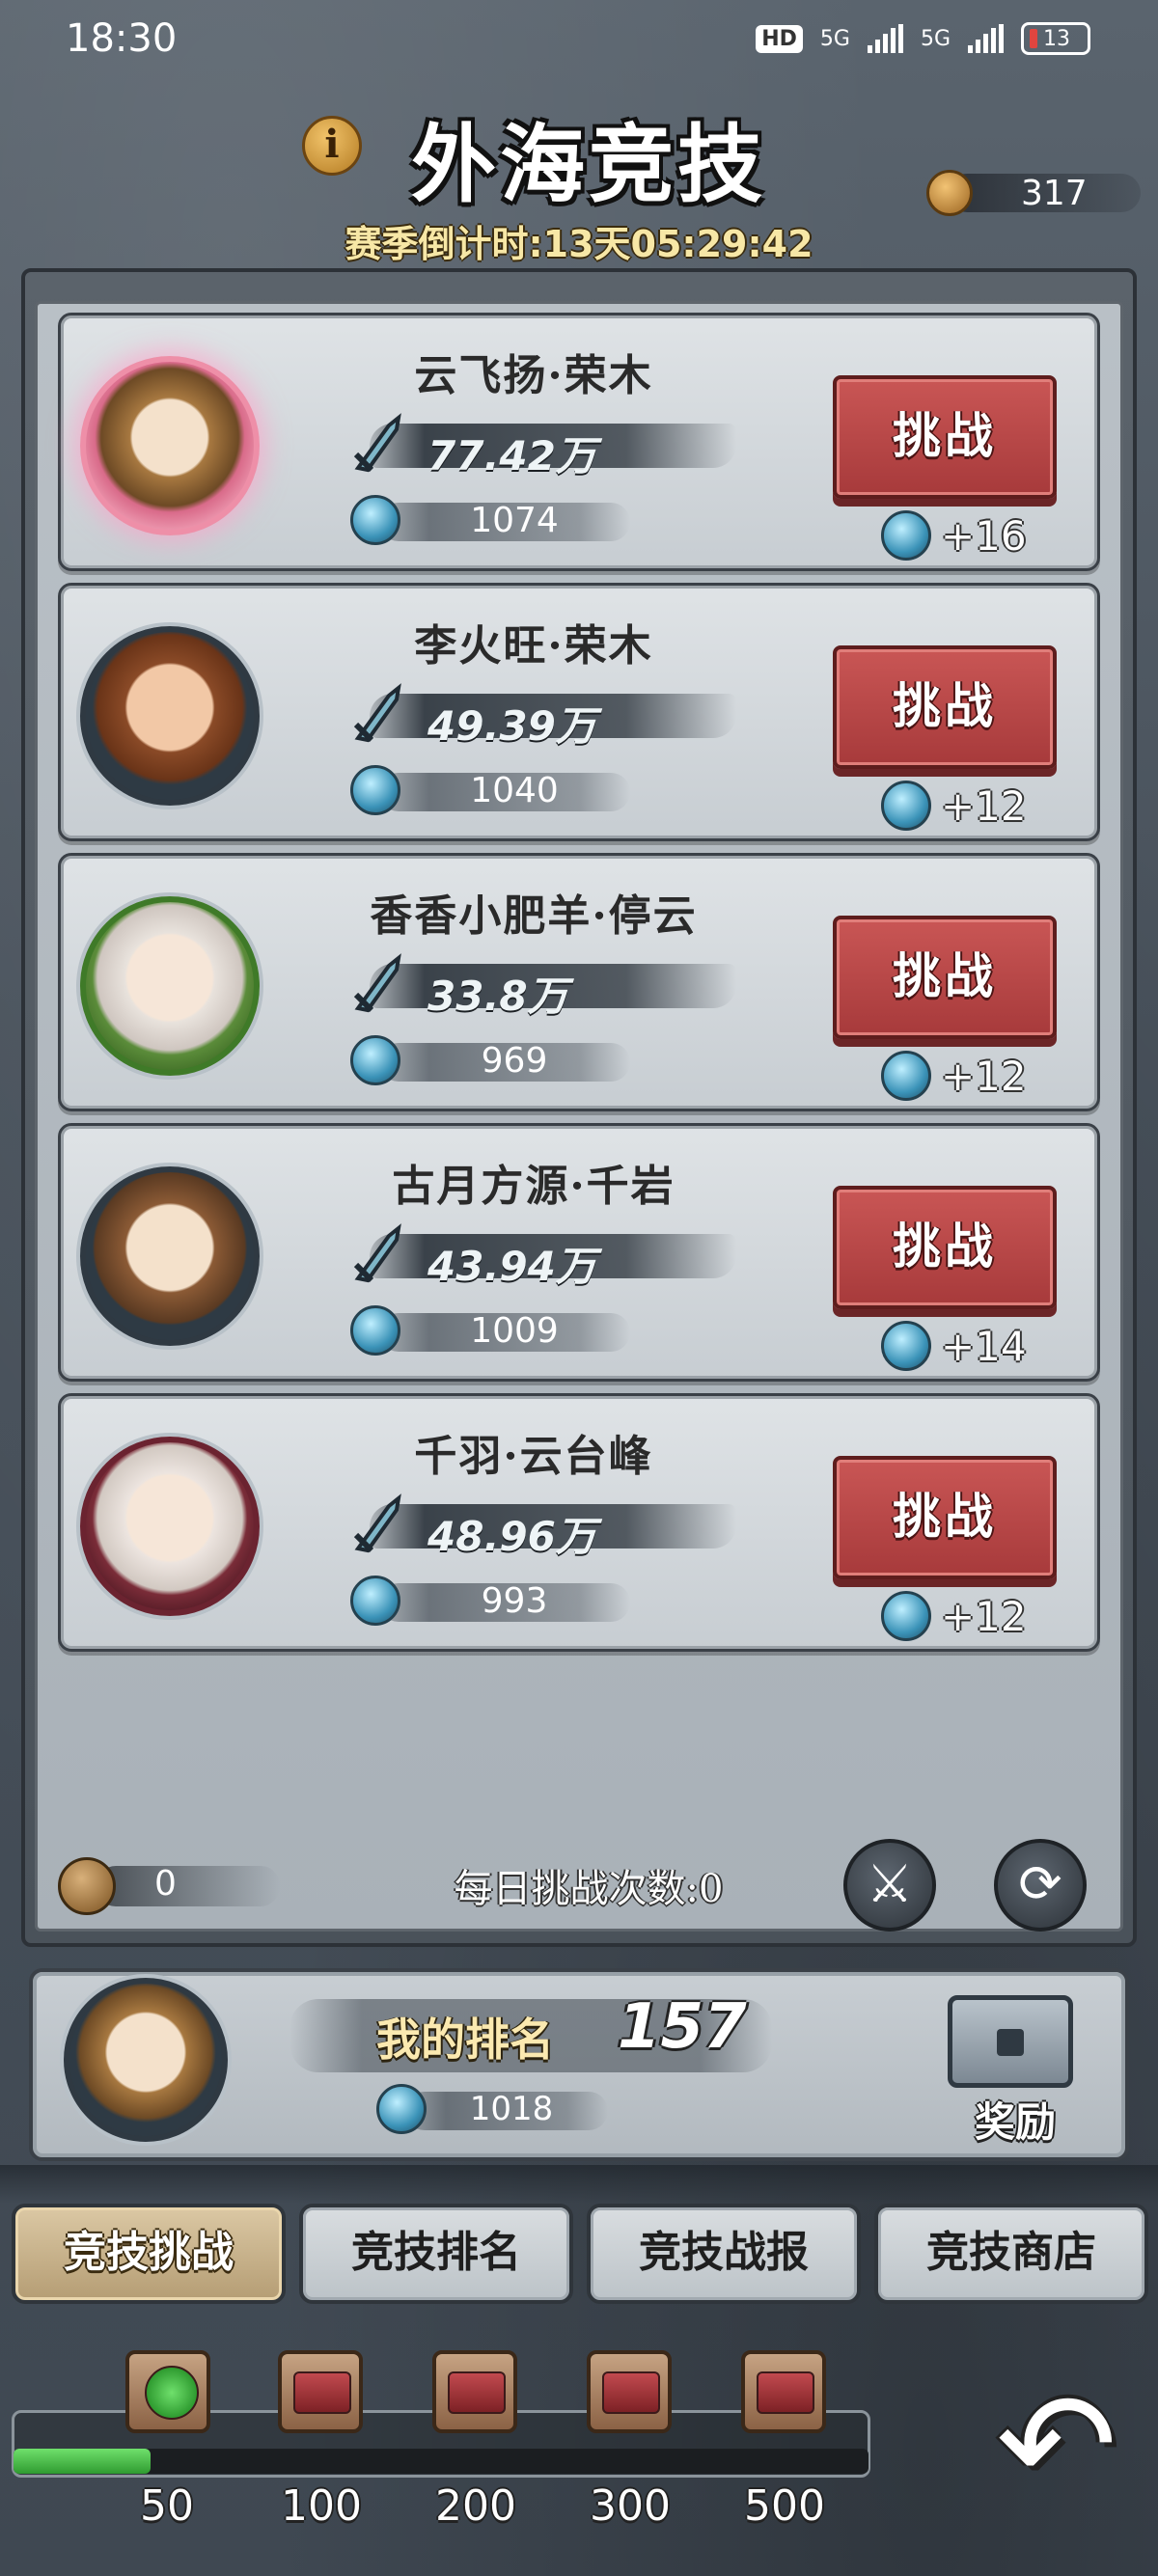  I want to click on reward-display: +16, so click(977, 535).